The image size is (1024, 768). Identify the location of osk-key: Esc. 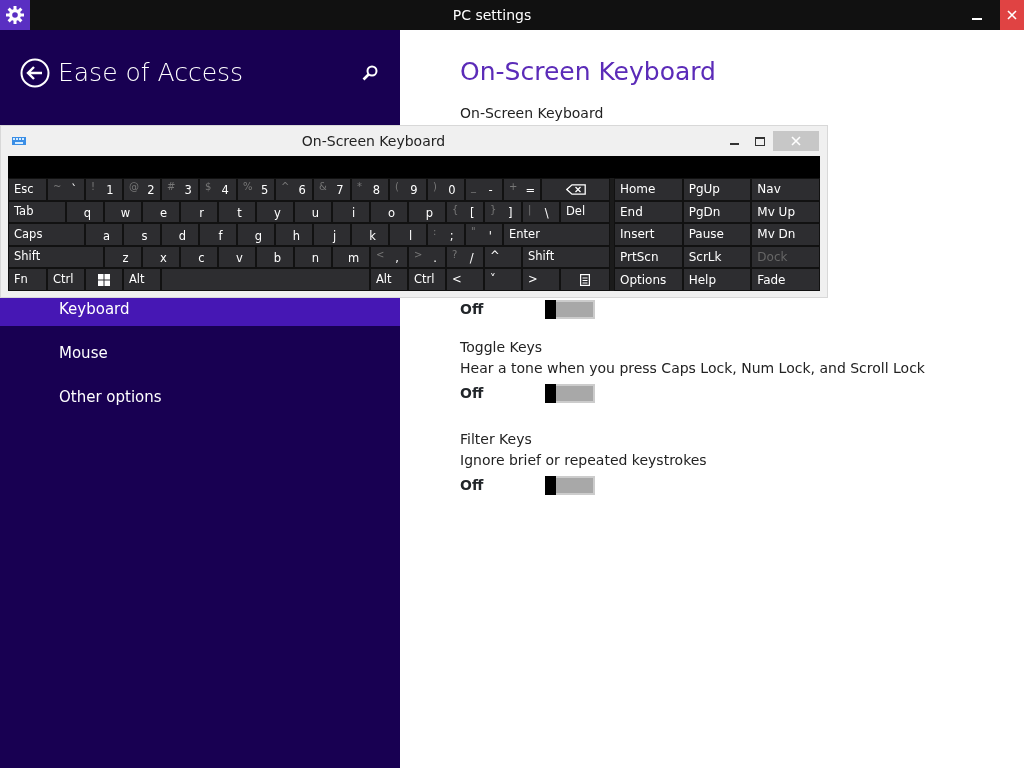
(27, 189).